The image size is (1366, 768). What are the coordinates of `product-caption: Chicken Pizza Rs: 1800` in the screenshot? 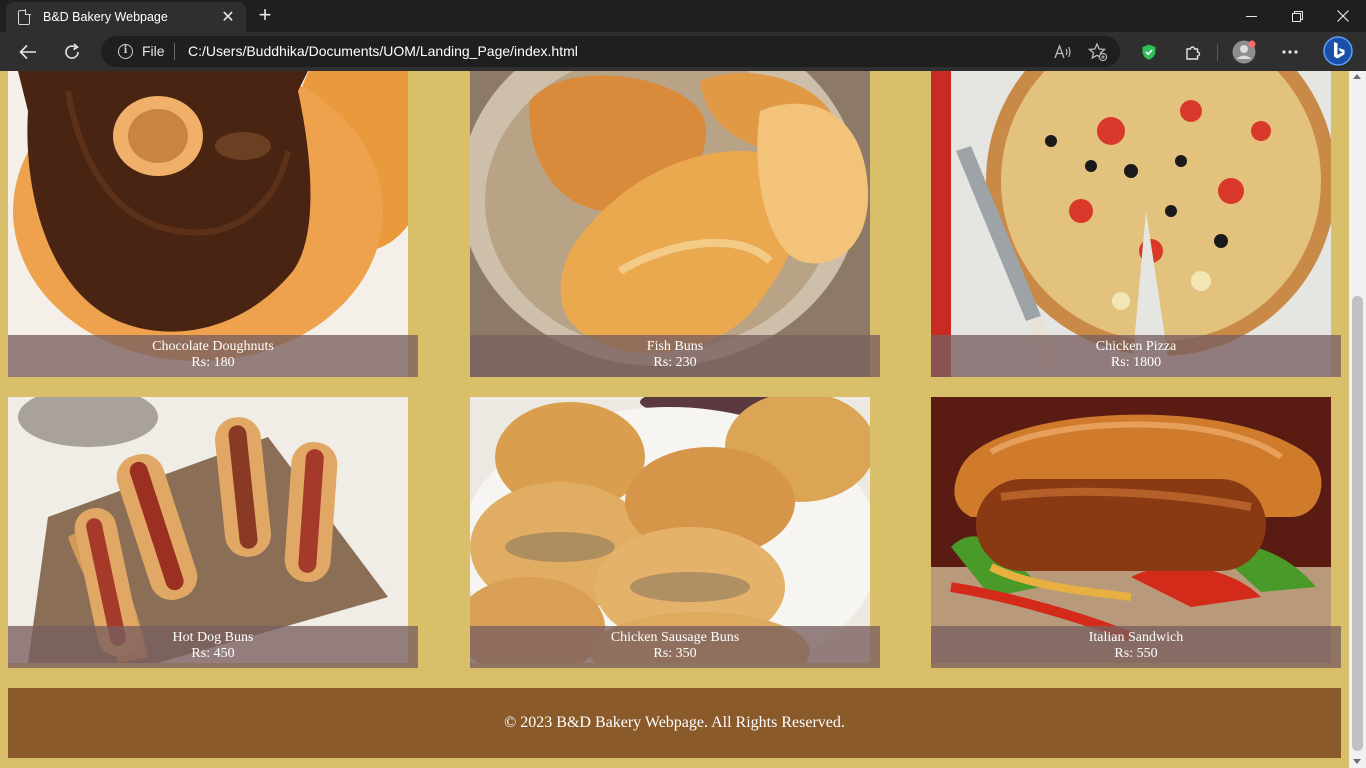 It's located at (1136, 356).